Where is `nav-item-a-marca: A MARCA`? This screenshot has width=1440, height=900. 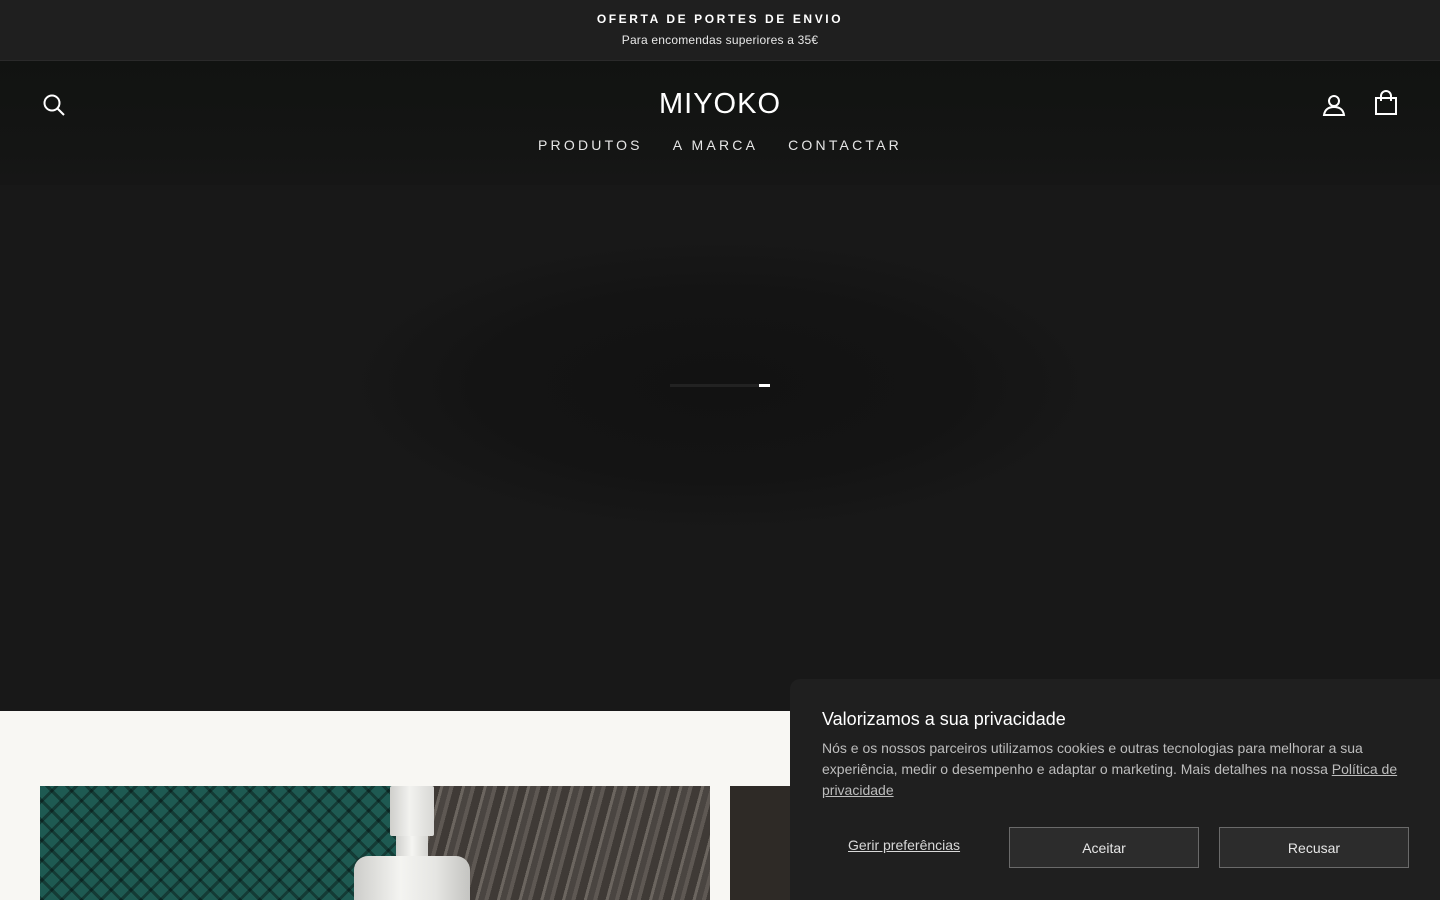 nav-item-a-marca: A MARCA is located at coordinates (715, 145).